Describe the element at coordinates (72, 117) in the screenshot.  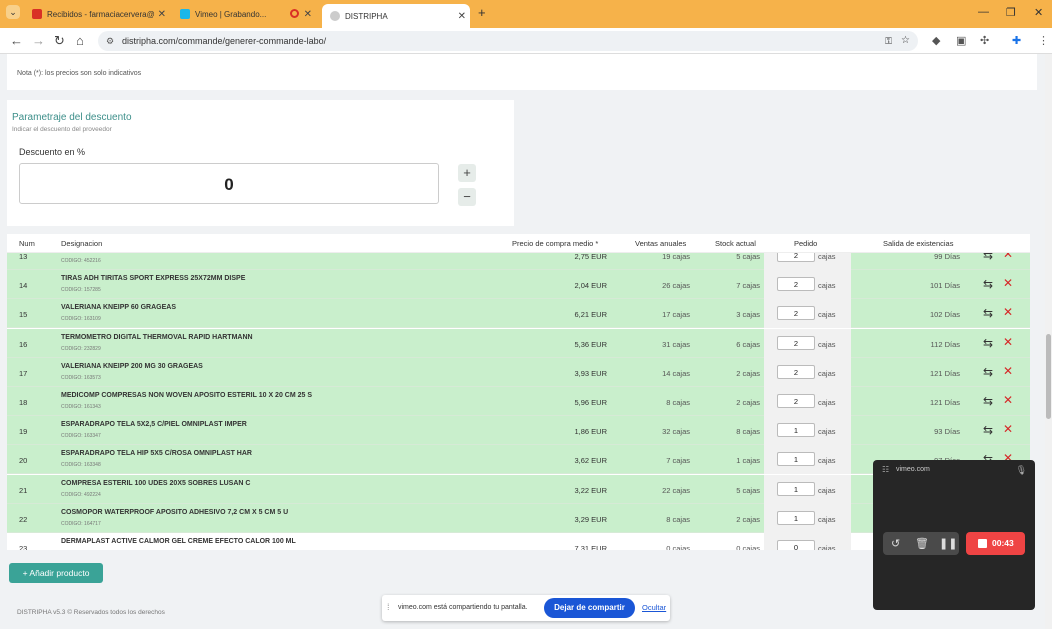
I see `discount-title: Parametraje del descuento` at that location.